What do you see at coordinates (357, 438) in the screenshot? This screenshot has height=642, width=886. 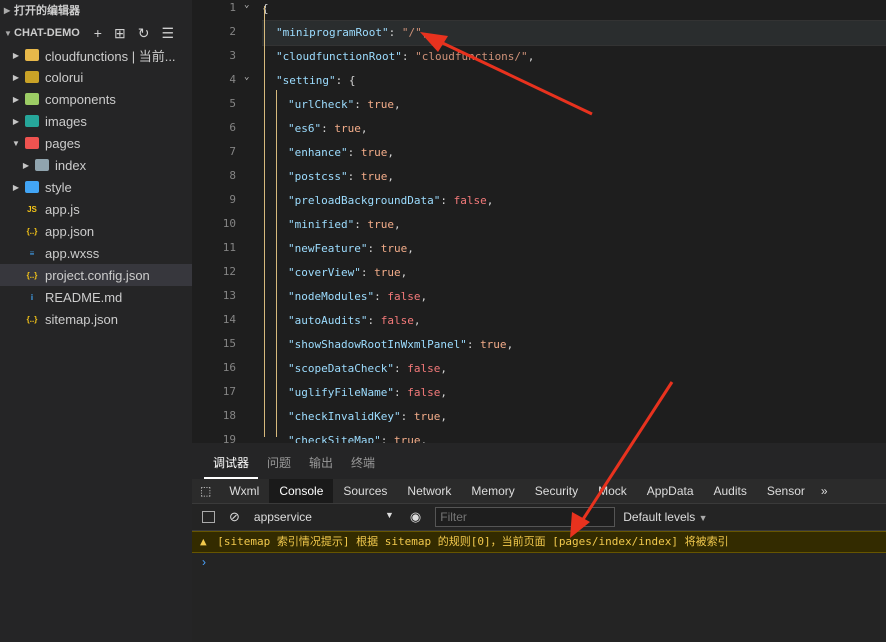 I see `code-line: "checkSiteMap": true,` at bounding box center [357, 438].